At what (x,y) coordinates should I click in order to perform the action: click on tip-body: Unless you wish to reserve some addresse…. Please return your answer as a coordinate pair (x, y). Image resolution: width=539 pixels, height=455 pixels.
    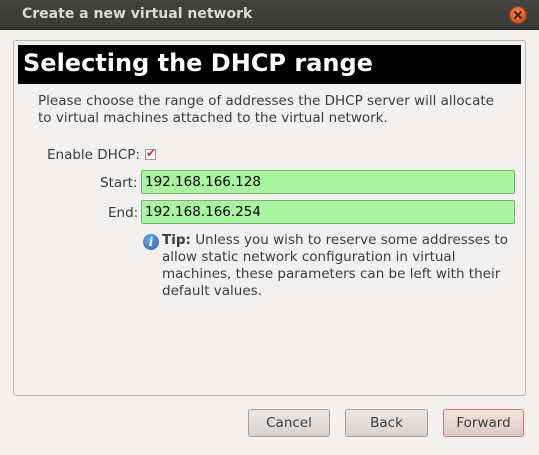
    Looking at the image, I should click on (335, 265).